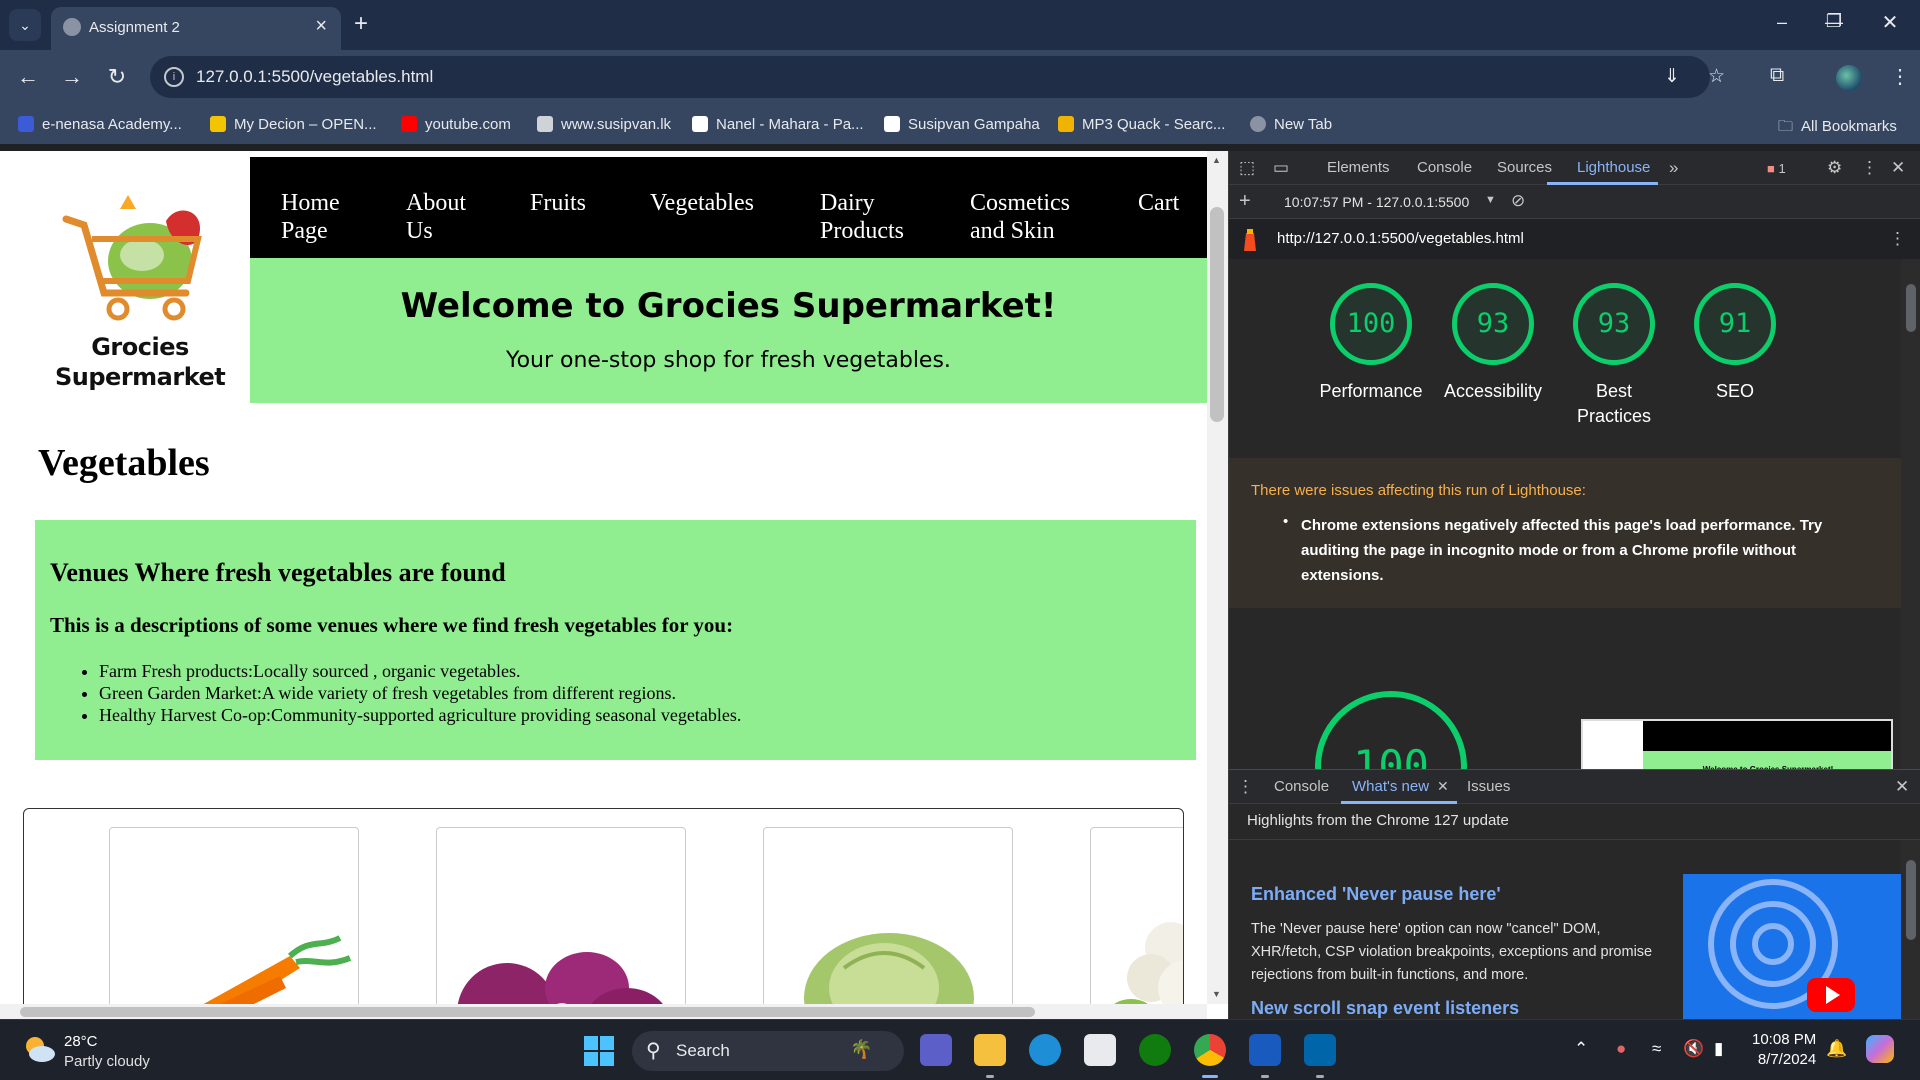 This screenshot has height=1080, width=1920. What do you see at coordinates (1490, 200) in the screenshot?
I see `dropdown-caret-icon: ▼` at bounding box center [1490, 200].